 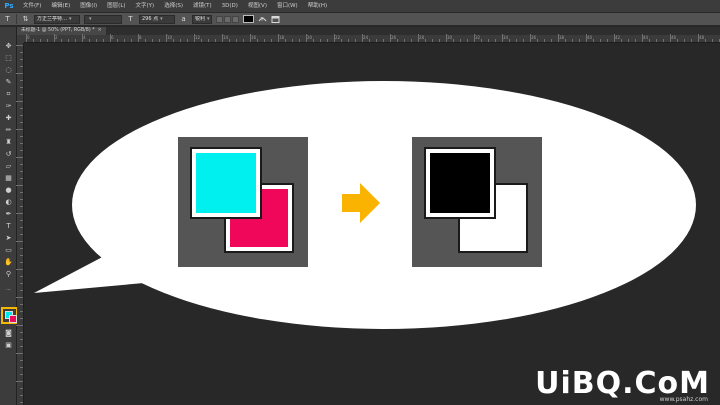 I want to click on color-swatches-highlight, so click(x=9, y=315).